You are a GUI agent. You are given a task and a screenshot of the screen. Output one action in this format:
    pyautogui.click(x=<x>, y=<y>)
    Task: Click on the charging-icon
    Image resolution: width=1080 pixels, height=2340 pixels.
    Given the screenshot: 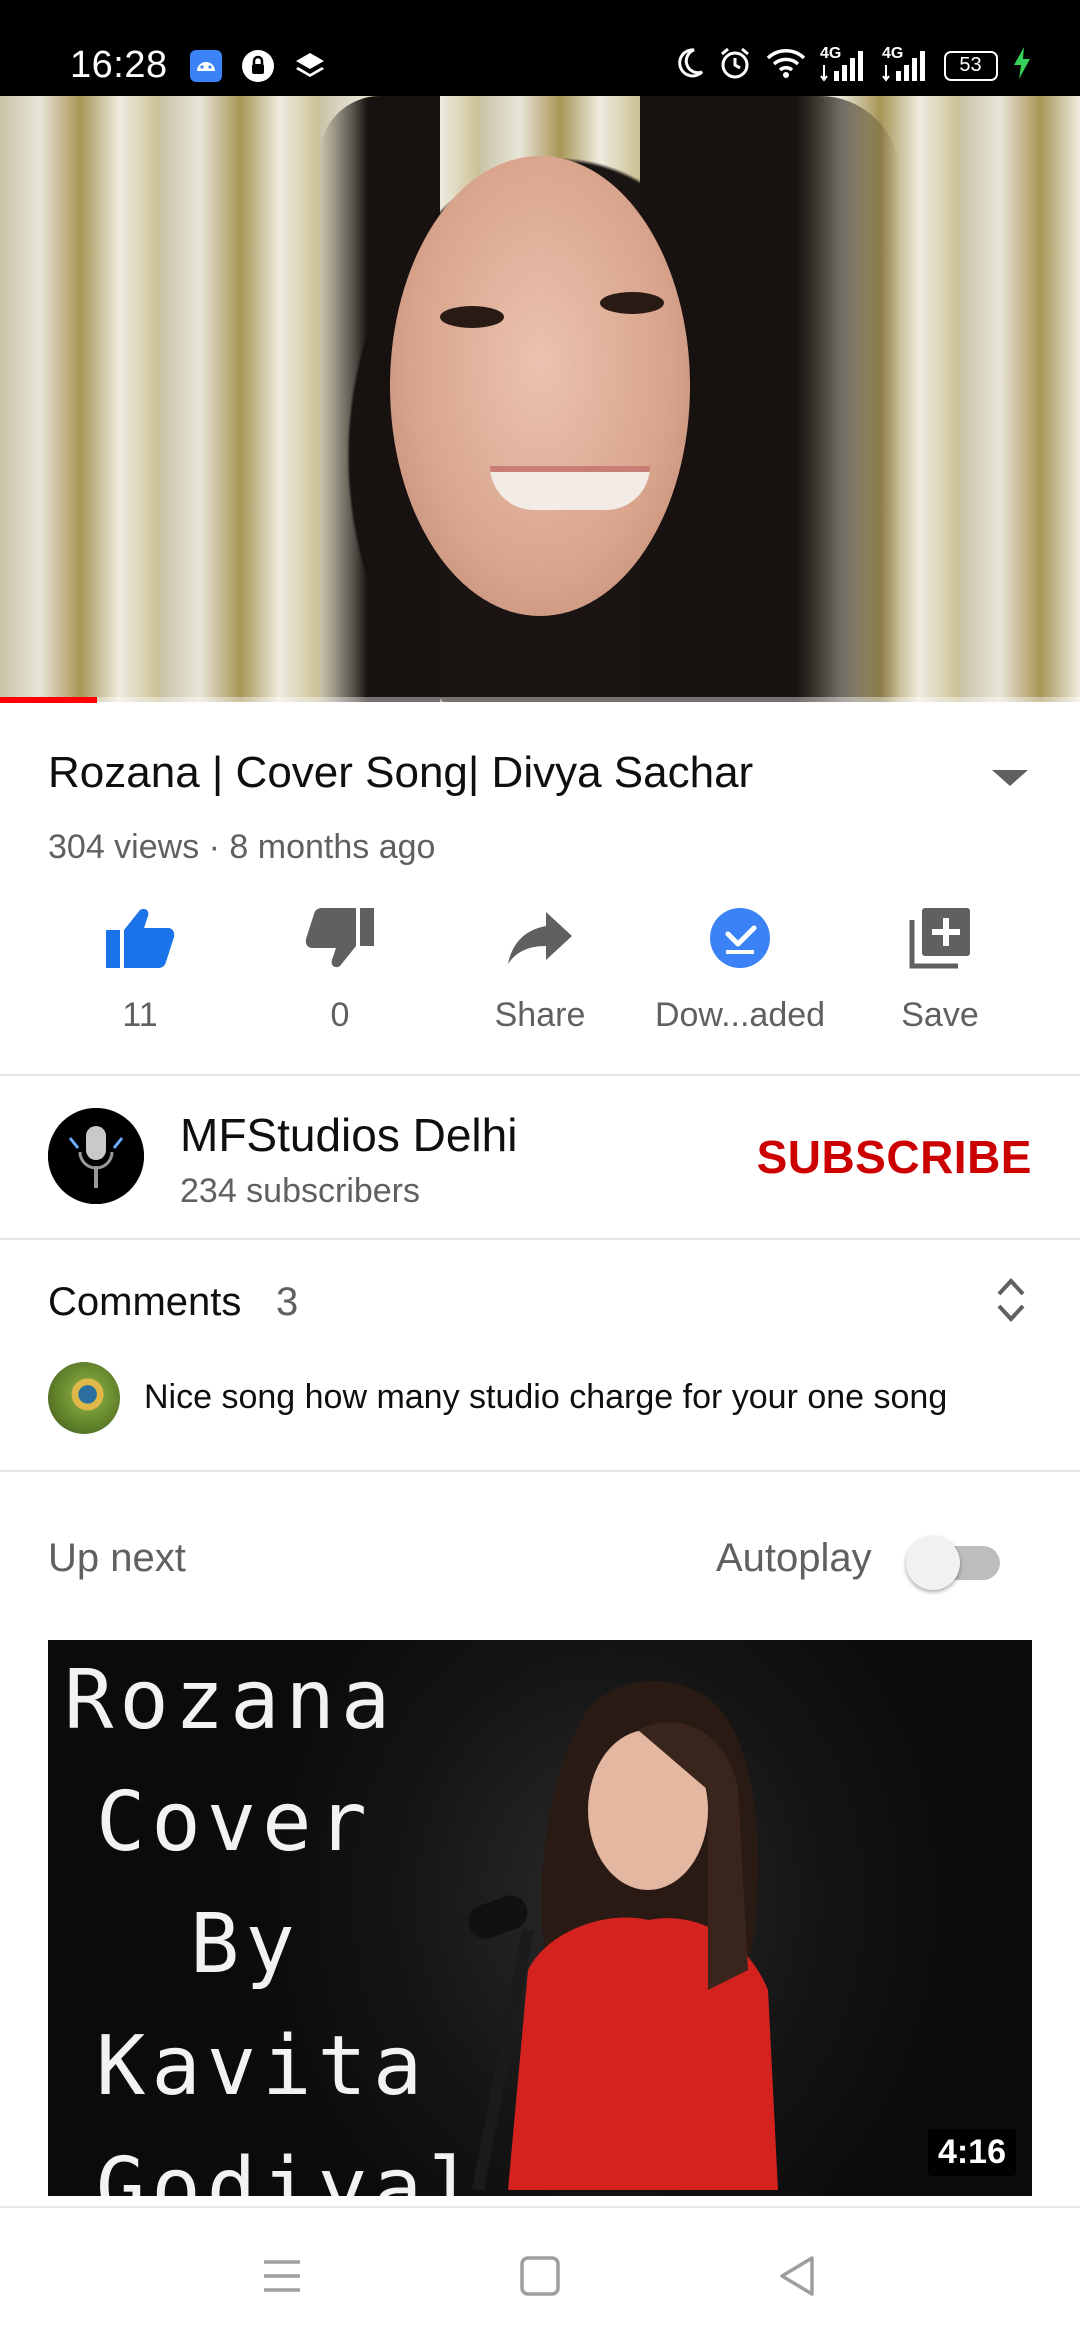 What is the action you would take?
    pyautogui.click(x=1022, y=65)
    